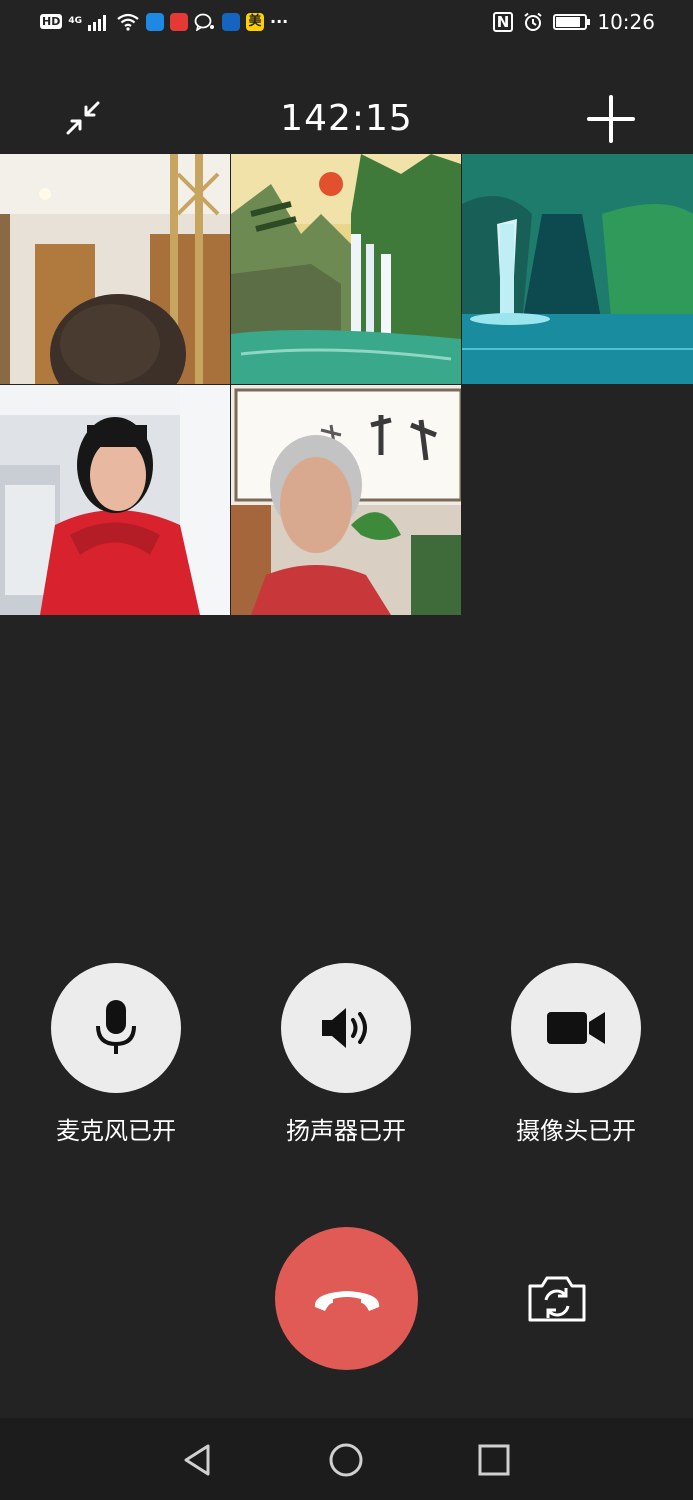  I want to click on video-camera-icon, so click(576, 1028).